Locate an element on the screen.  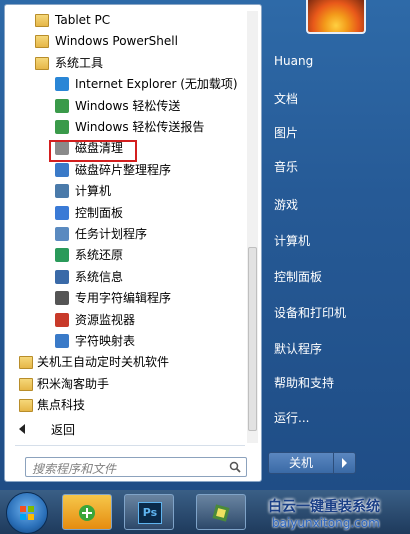
char-map-icon is located at coordinates (62, 341).